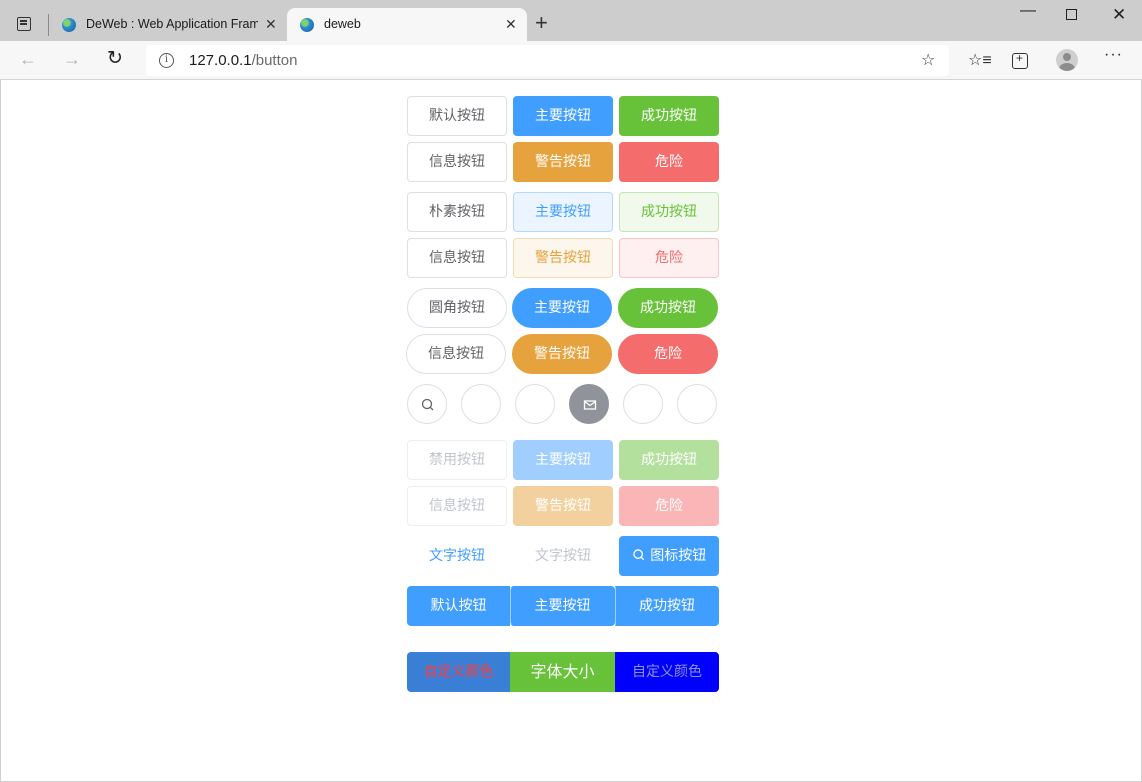 Image resolution: width=1142 pixels, height=782 pixels. Describe the element at coordinates (669, 258) in the screenshot. I see `plain-danger-button: 危险` at that location.